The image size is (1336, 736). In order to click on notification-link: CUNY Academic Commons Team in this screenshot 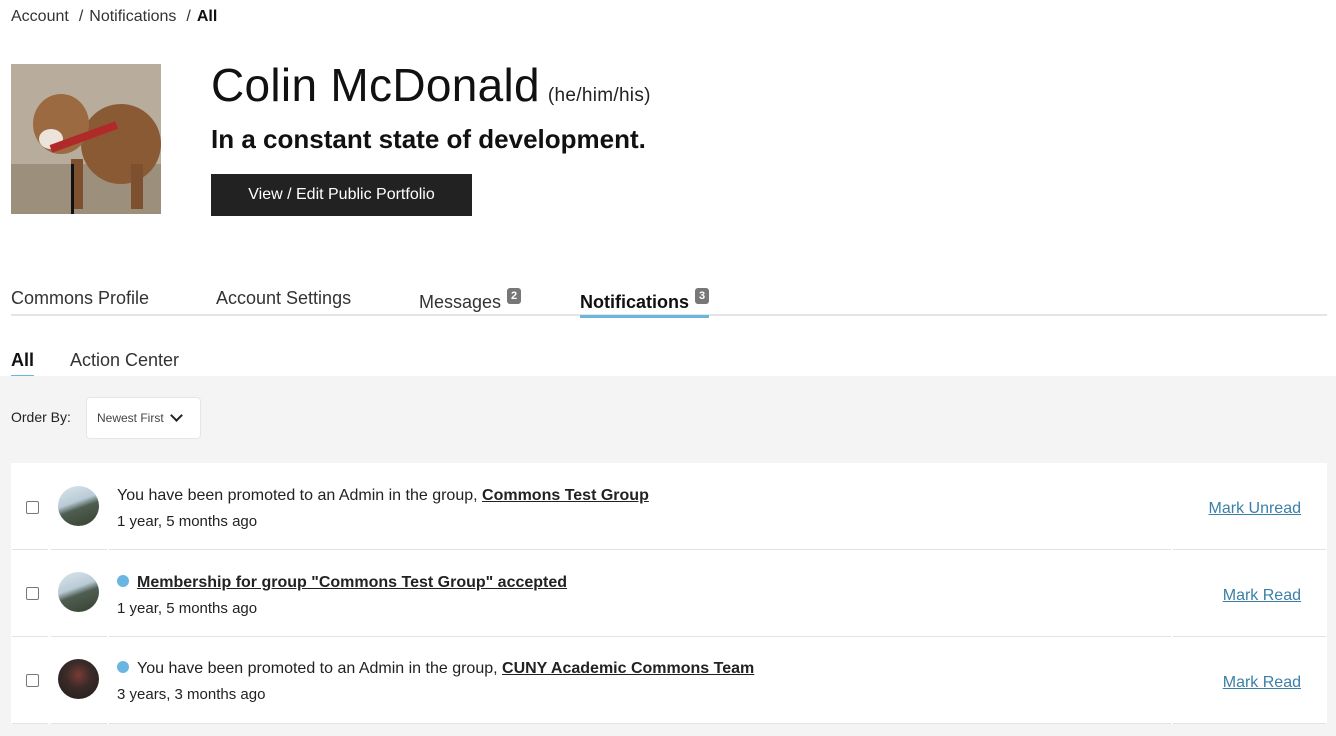, I will do `click(628, 668)`.